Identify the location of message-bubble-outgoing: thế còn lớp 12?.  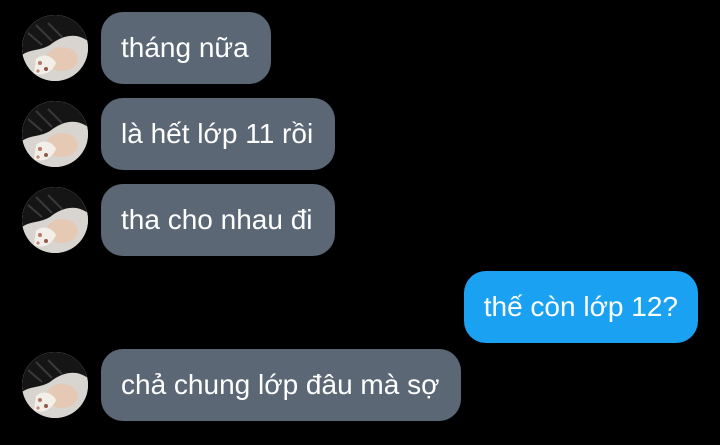
(580, 307).